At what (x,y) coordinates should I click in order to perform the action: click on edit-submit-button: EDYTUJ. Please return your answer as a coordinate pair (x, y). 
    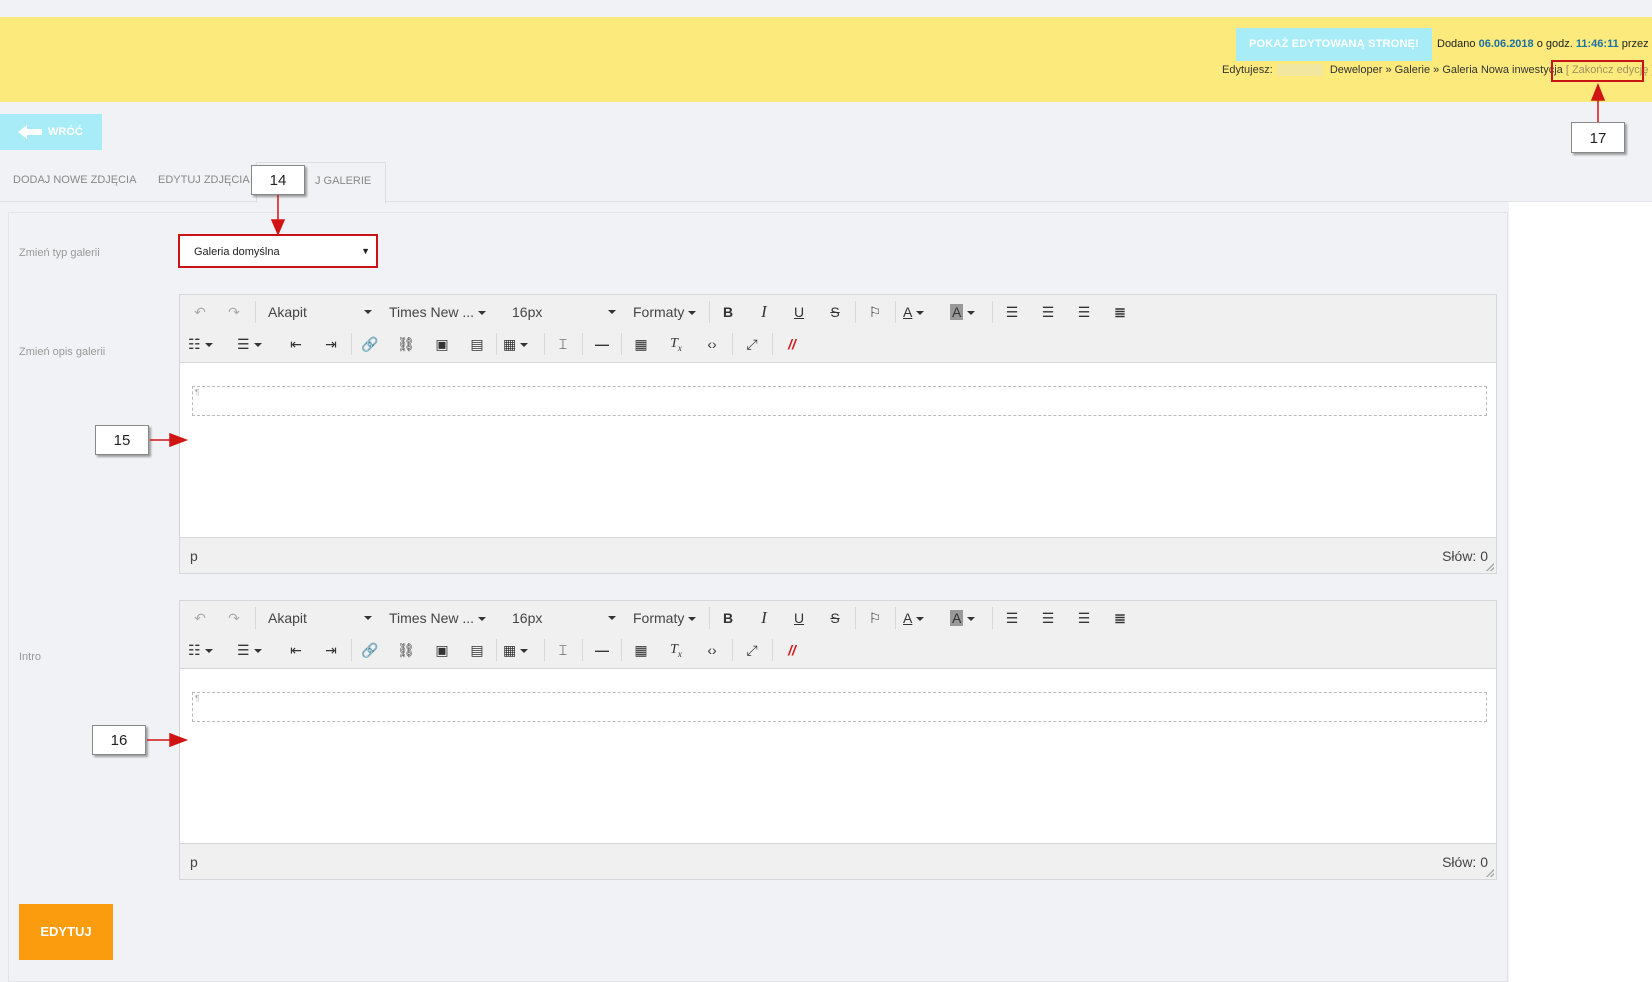
    Looking at the image, I should click on (66, 932).